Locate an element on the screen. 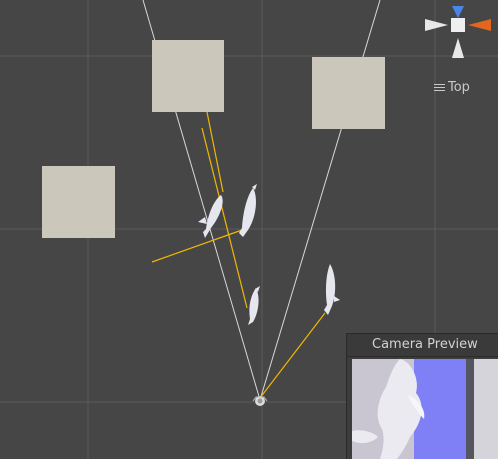 This screenshot has width=498, height=459. camera-icon is located at coordinates (260, 401).